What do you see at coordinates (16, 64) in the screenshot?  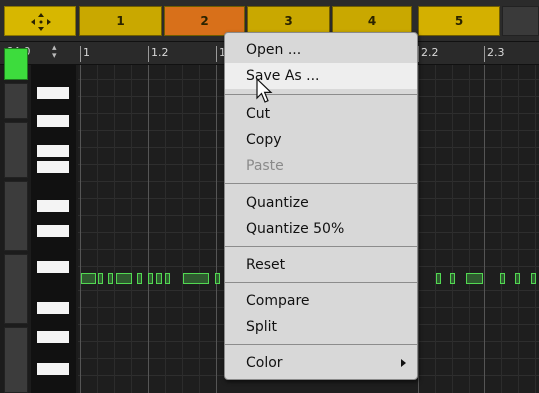 I see `active-sound-slot` at bounding box center [16, 64].